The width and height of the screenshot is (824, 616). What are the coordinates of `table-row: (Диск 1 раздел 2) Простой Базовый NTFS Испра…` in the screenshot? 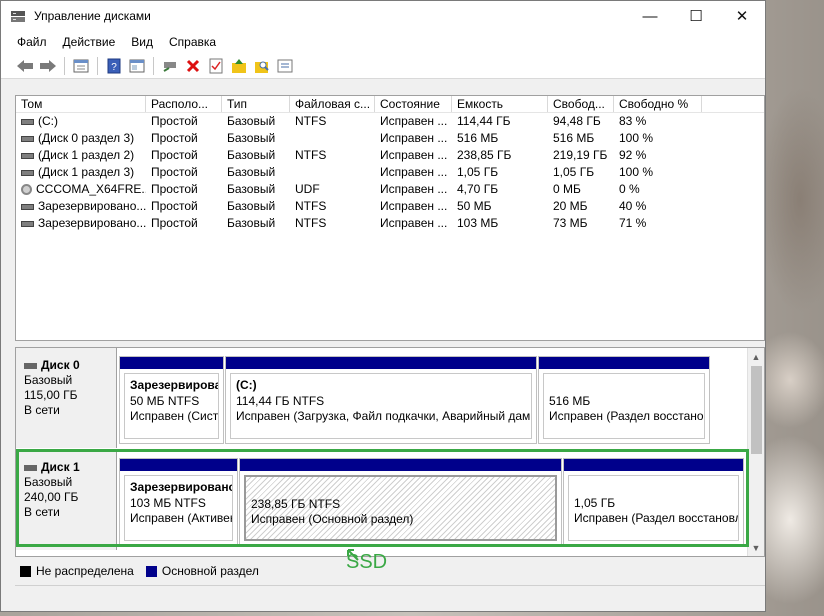 It's located at (390, 155).